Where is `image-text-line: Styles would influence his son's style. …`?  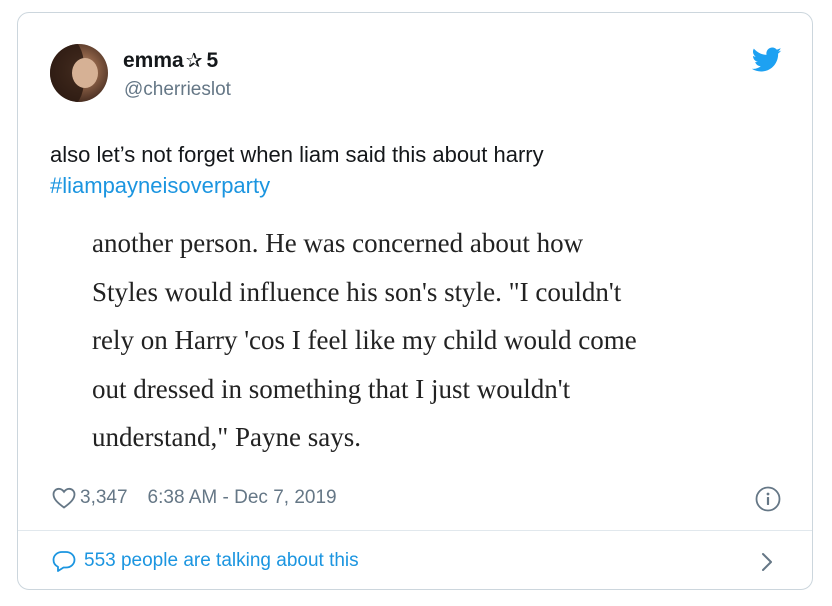 image-text-line: Styles would influence his son's style. … is located at coordinates (357, 291).